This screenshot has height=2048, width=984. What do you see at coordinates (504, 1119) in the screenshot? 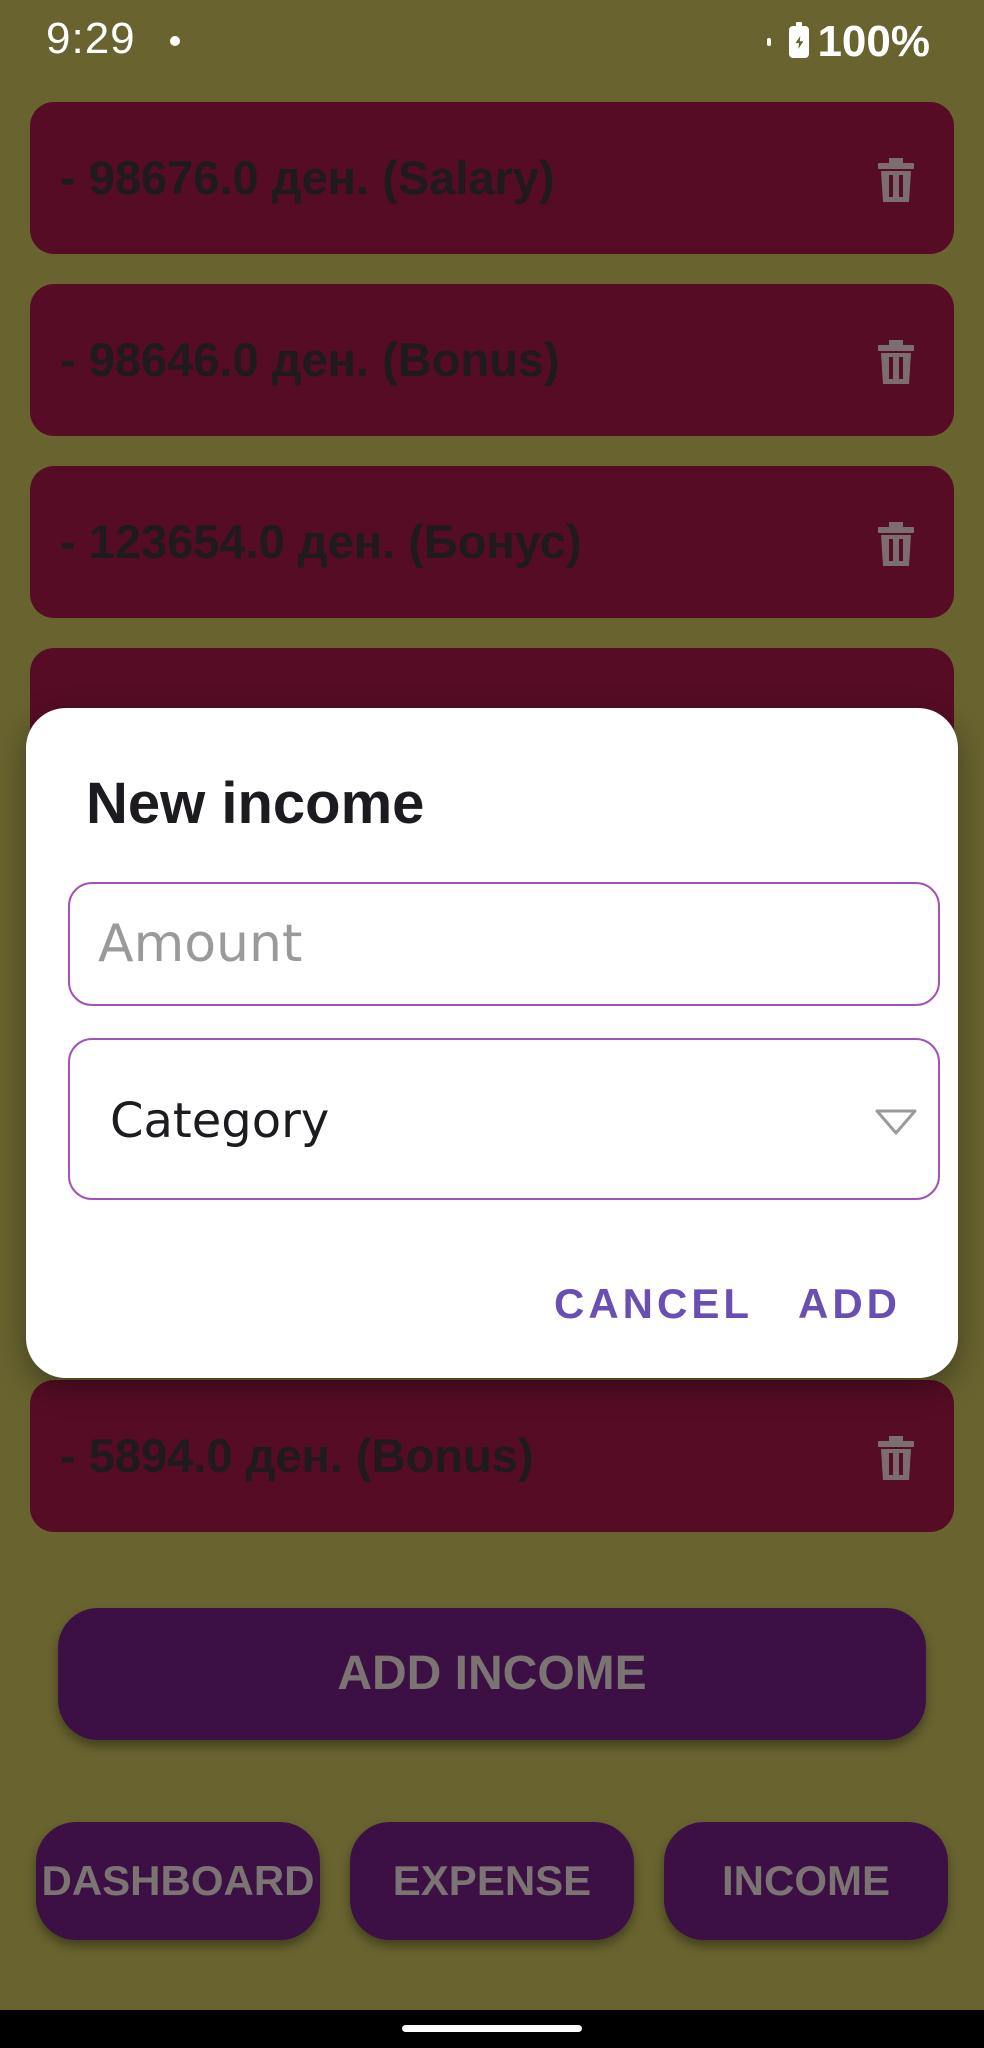
I see `category-select: Category` at bounding box center [504, 1119].